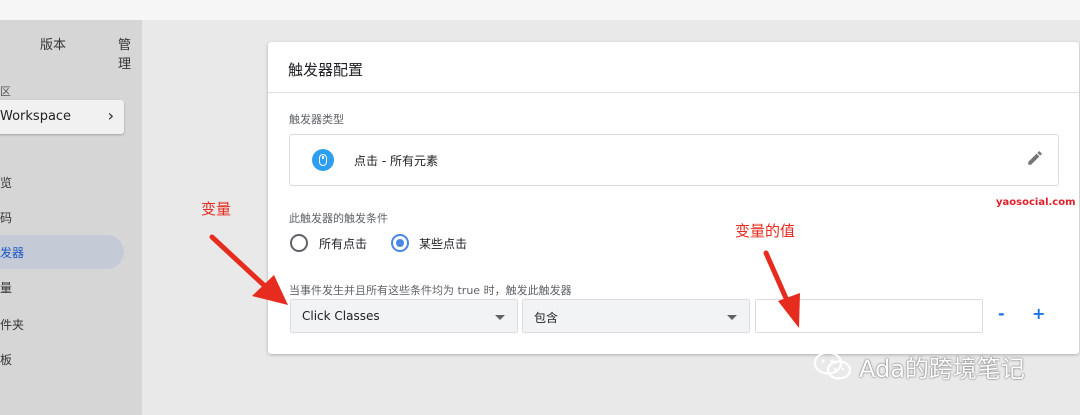 This screenshot has width=1080, height=415. I want to click on brand-watermark: Ada的跨境笔记, so click(919, 366).